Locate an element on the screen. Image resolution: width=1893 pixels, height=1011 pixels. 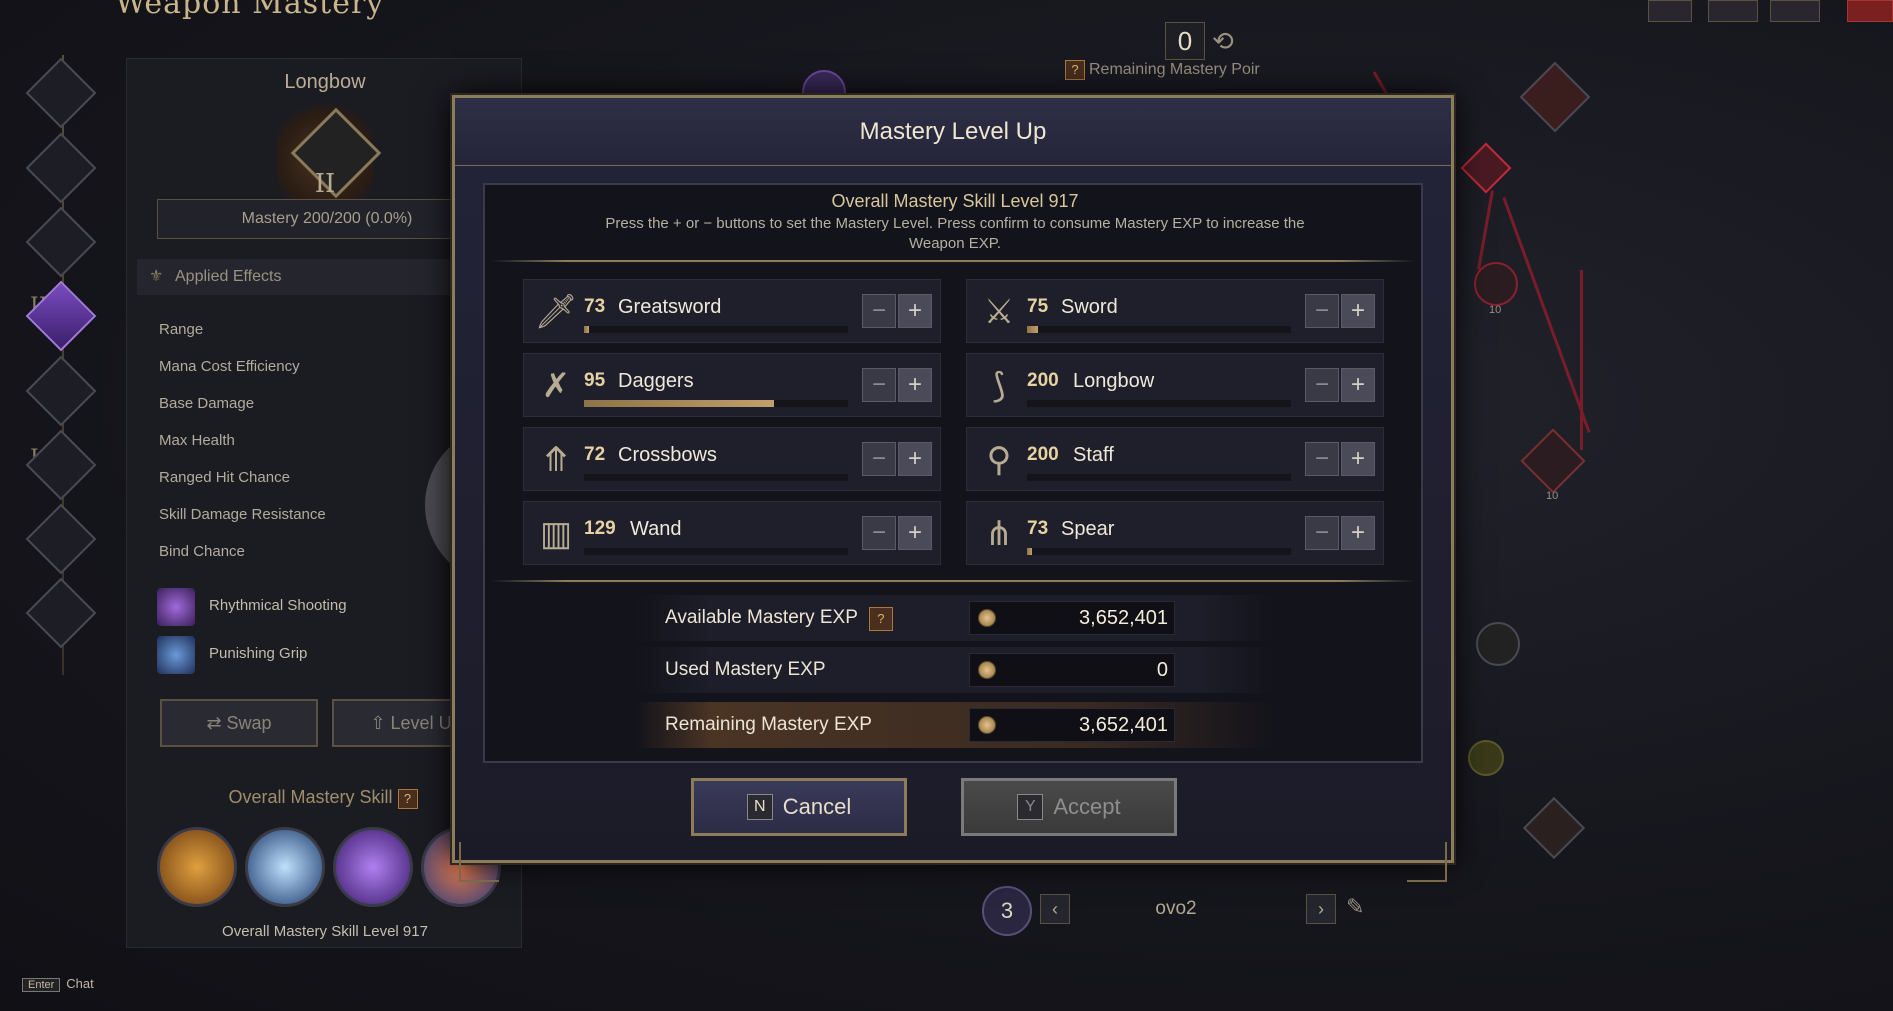
weapon-card-daggers: ✗ 95 Daggers − + is located at coordinates (732, 385).